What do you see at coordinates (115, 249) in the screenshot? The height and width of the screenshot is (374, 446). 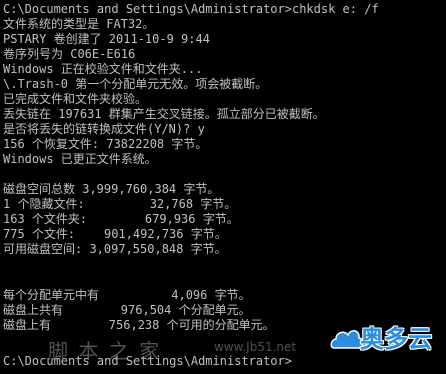 I see `console-line: 可用磁盘空间: 3,097,550,848 字节。` at bounding box center [115, 249].